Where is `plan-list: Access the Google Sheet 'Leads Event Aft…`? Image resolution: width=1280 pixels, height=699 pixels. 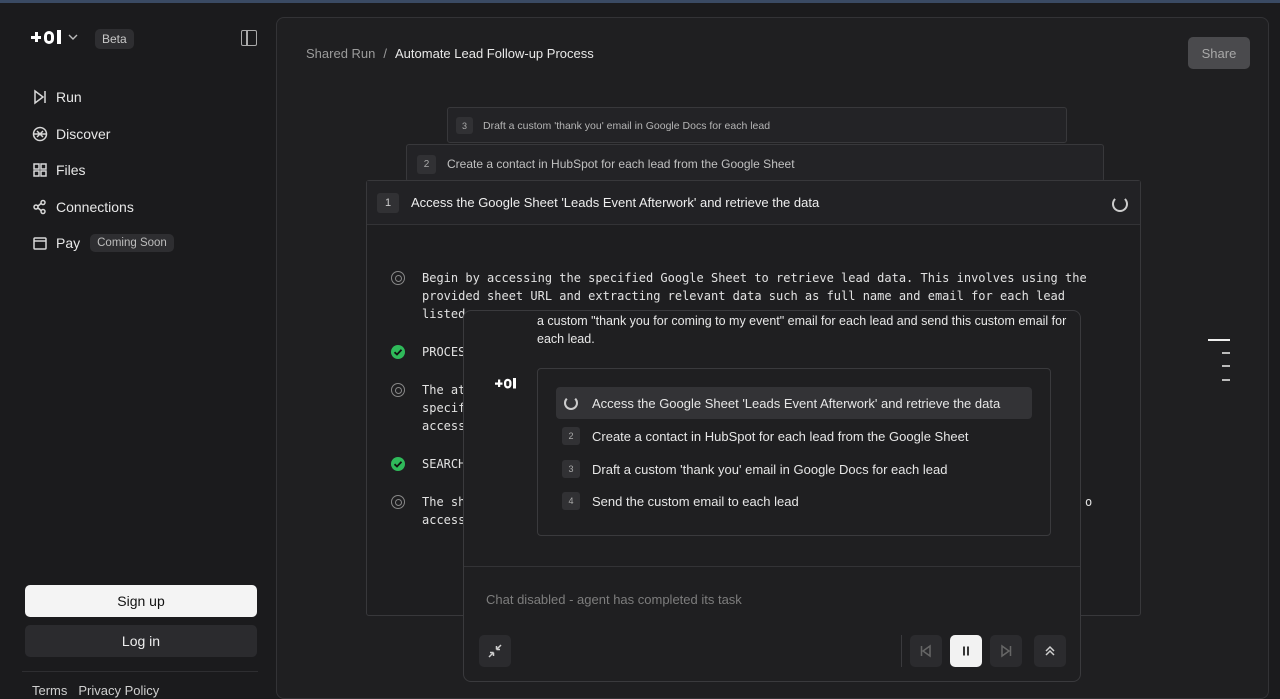 plan-list: Access the Google Sheet 'Leads Event Aft… is located at coordinates (794, 452).